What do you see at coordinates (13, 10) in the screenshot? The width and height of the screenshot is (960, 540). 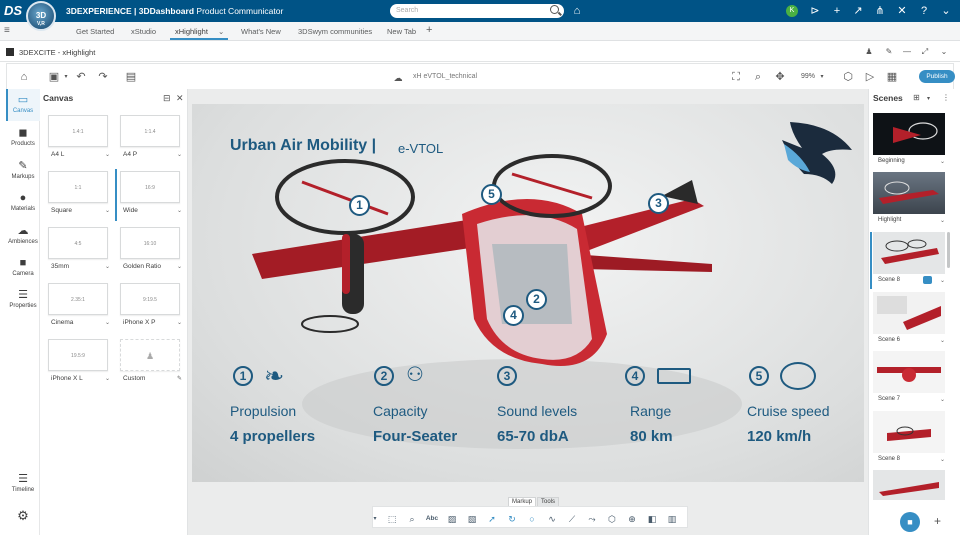 I see `ds-logo-icon: DS` at bounding box center [13, 10].